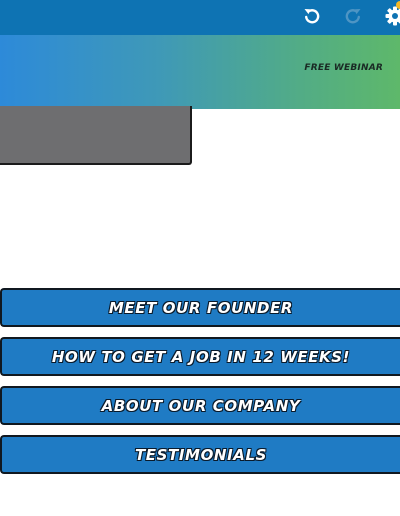 This screenshot has height=516, width=400. I want to click on testimonials-button: TESTIMONIALS, so click(200, 454).